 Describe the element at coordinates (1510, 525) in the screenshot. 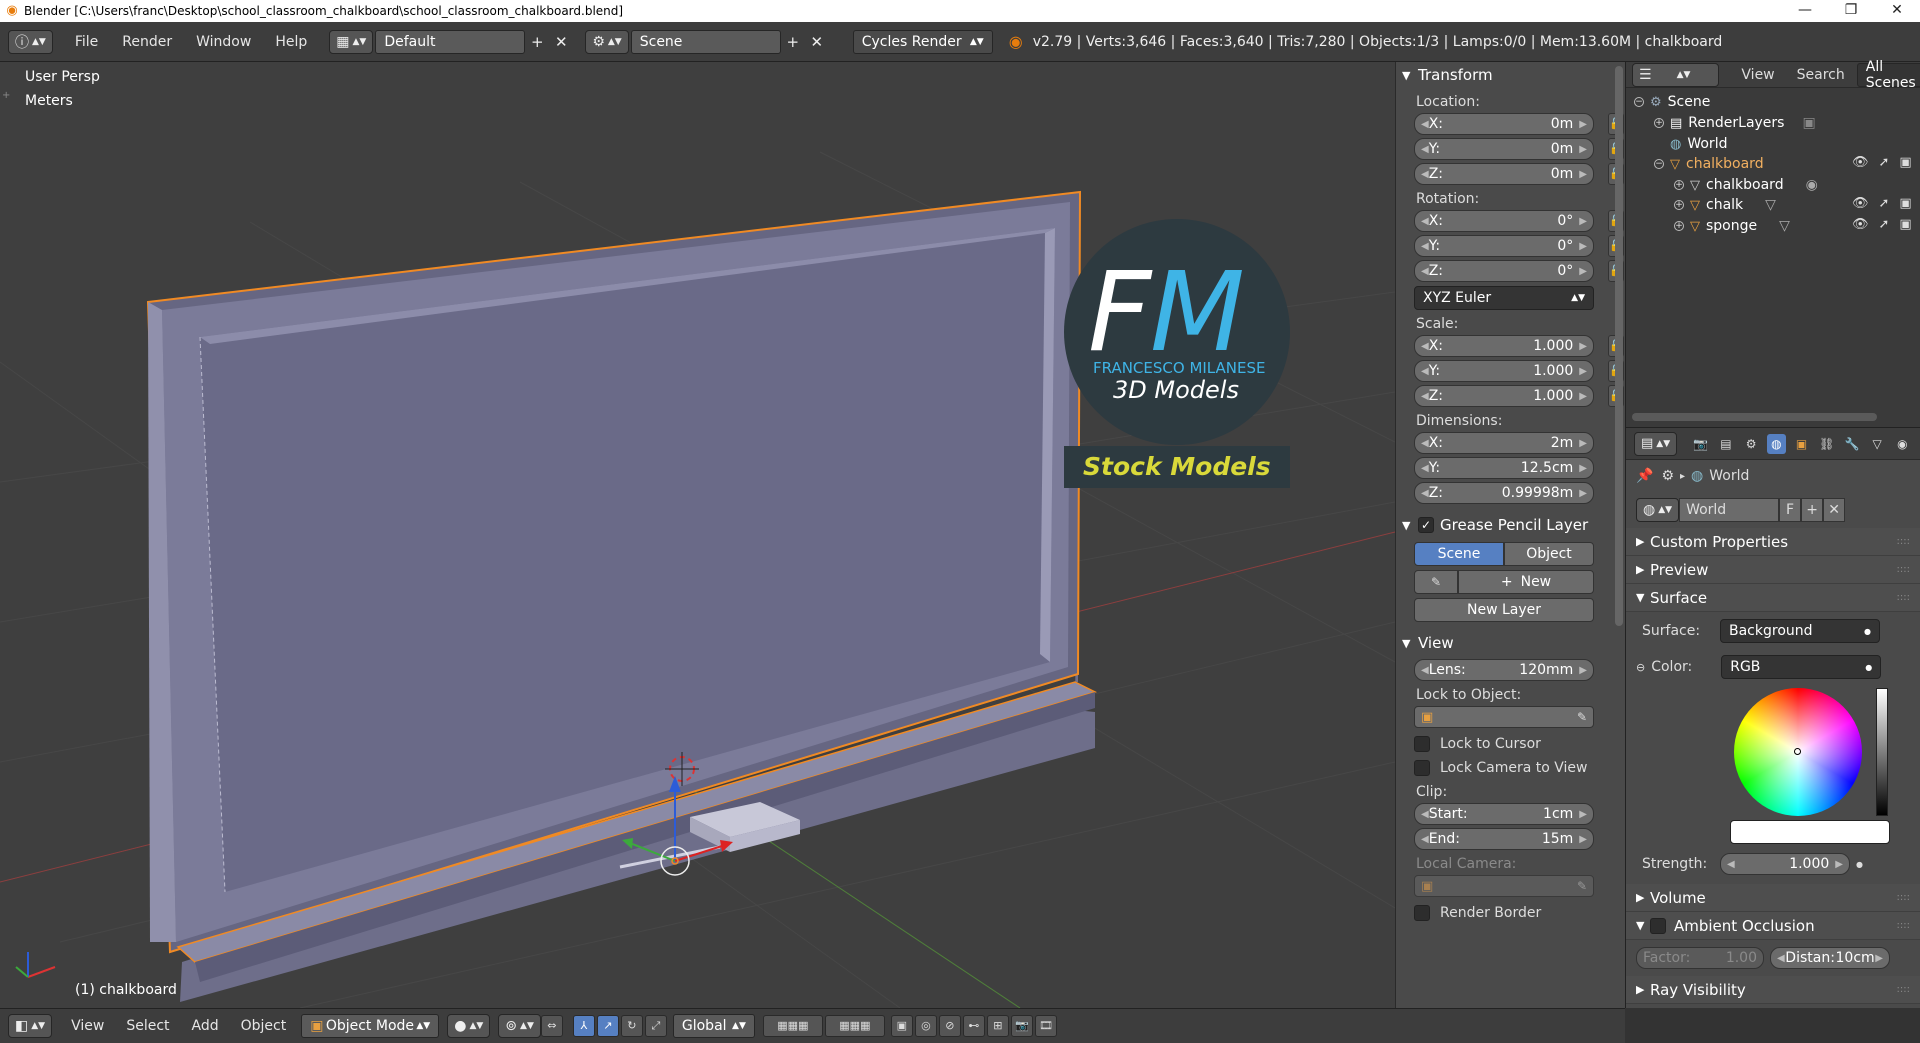

I see `grease-pencil-panel-header: ▼ ✓ Grease Pencil Layer` at that location.